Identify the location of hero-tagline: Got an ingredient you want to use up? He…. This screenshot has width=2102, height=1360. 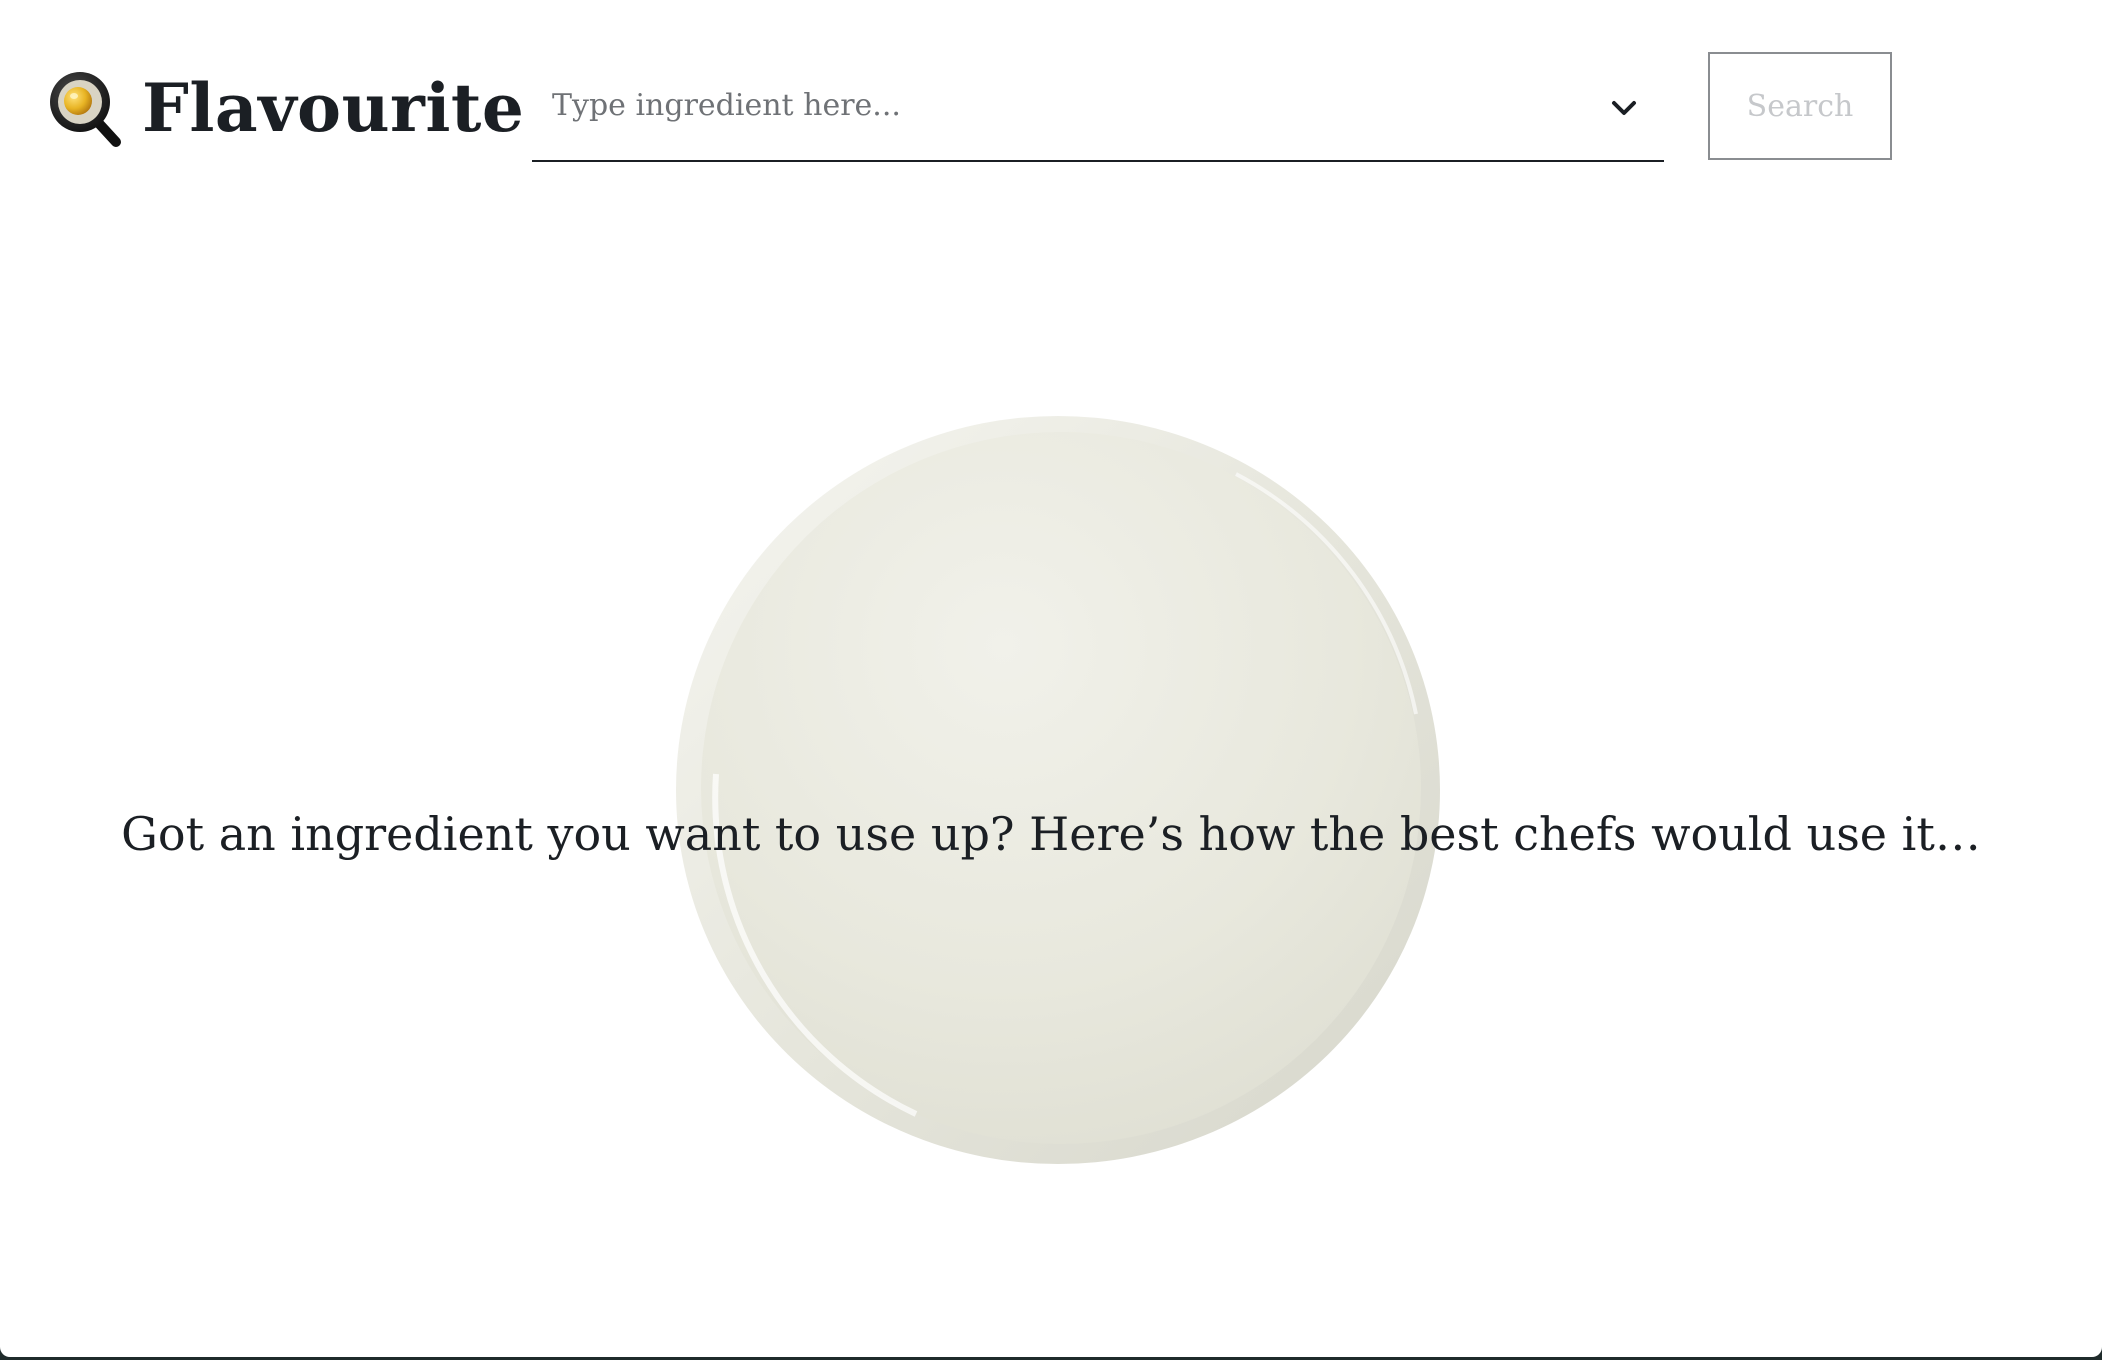
(1051, 834).